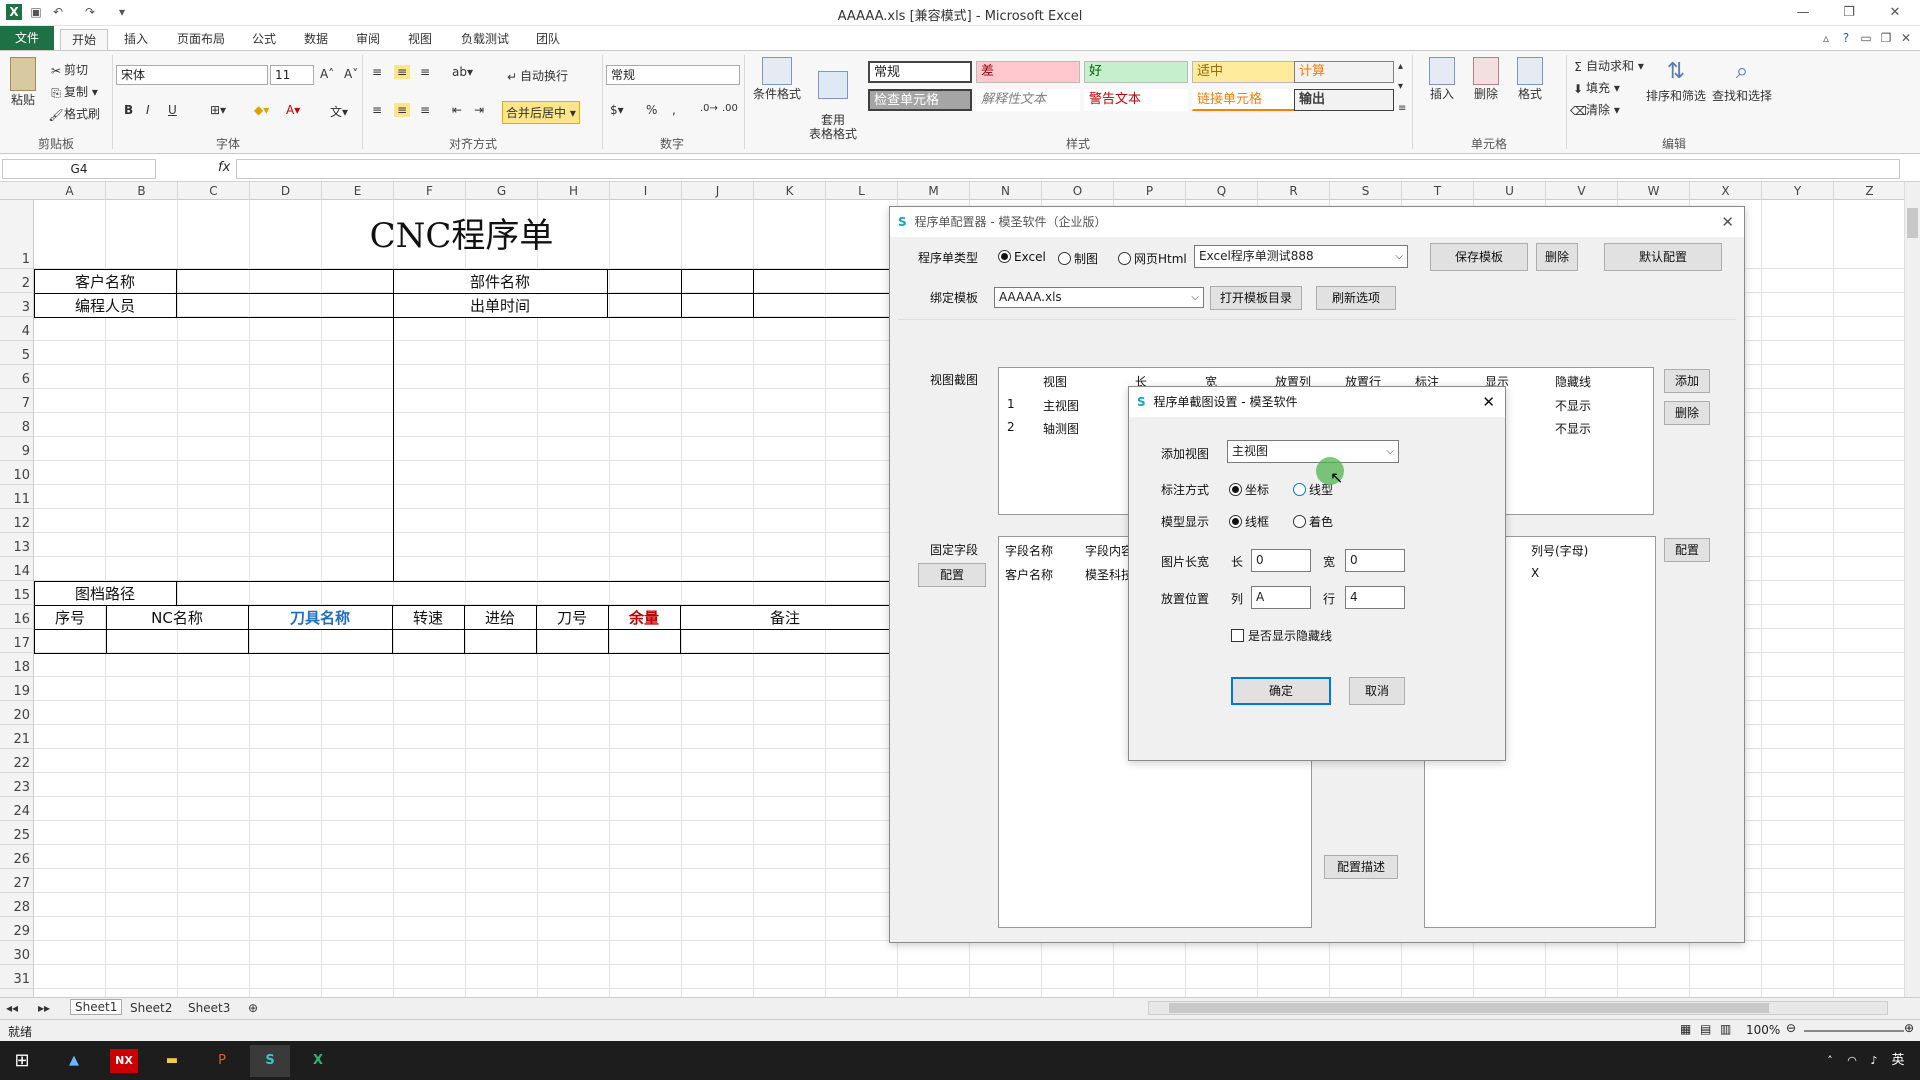  What do you see at coordinates (1099, 297) in the screenshot?
I see `bind-file-combo: AAAAA.xls ⌵` at bounding box center [1099, 297].